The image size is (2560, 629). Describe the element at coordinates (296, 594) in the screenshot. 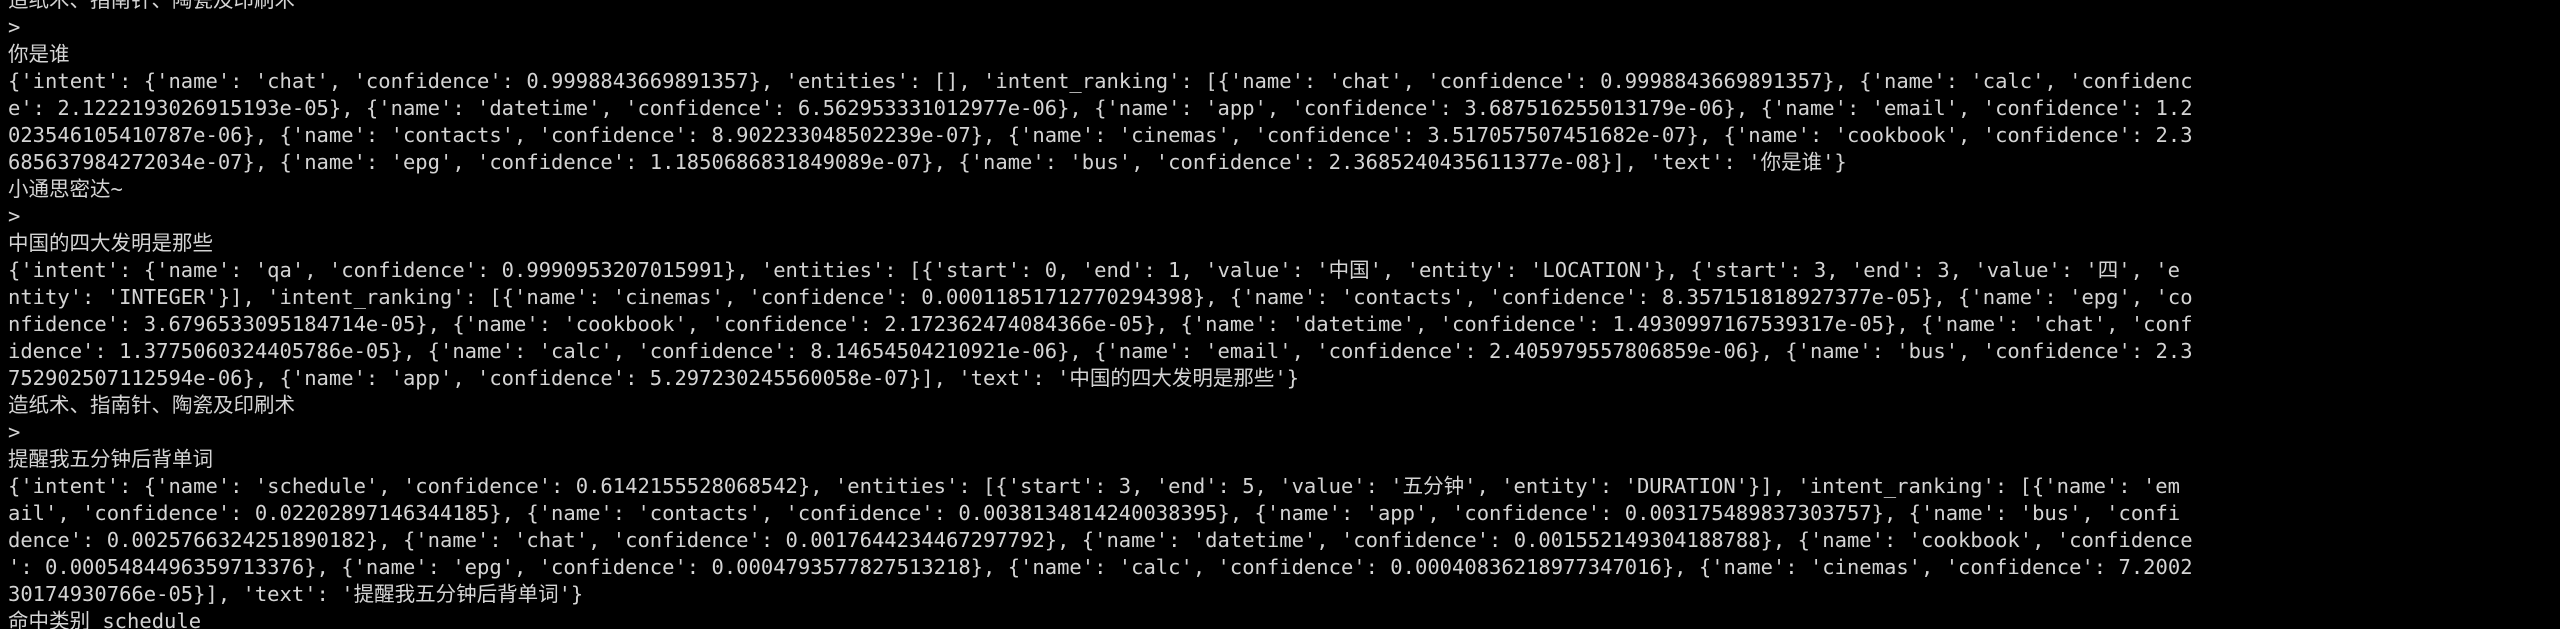

I see `json-output-line: 30174930766e-05}], 'text': '提醒我五分钟后背单词'}` at that location.